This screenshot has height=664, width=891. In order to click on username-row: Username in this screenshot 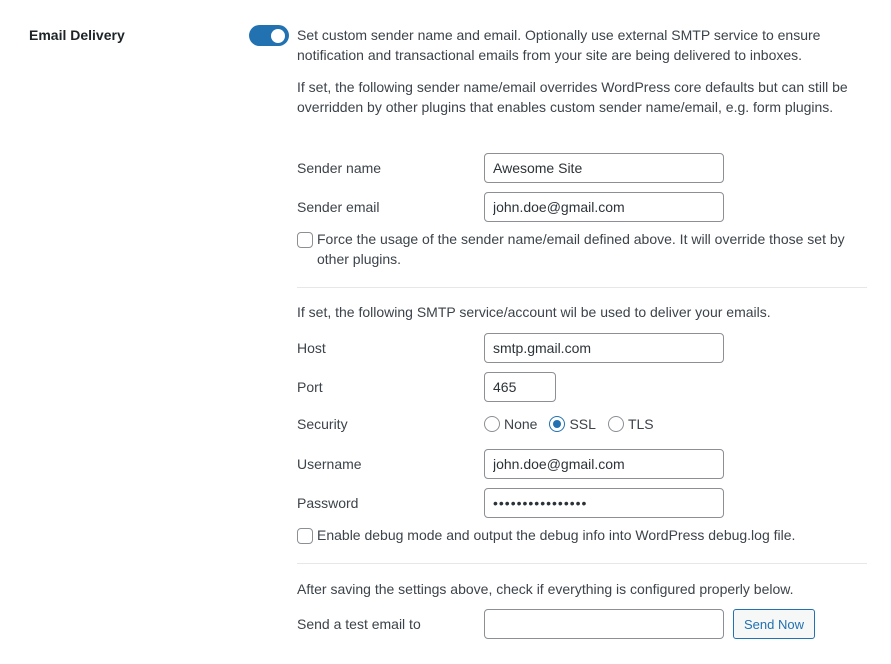, I will do `click(510, 464)`.